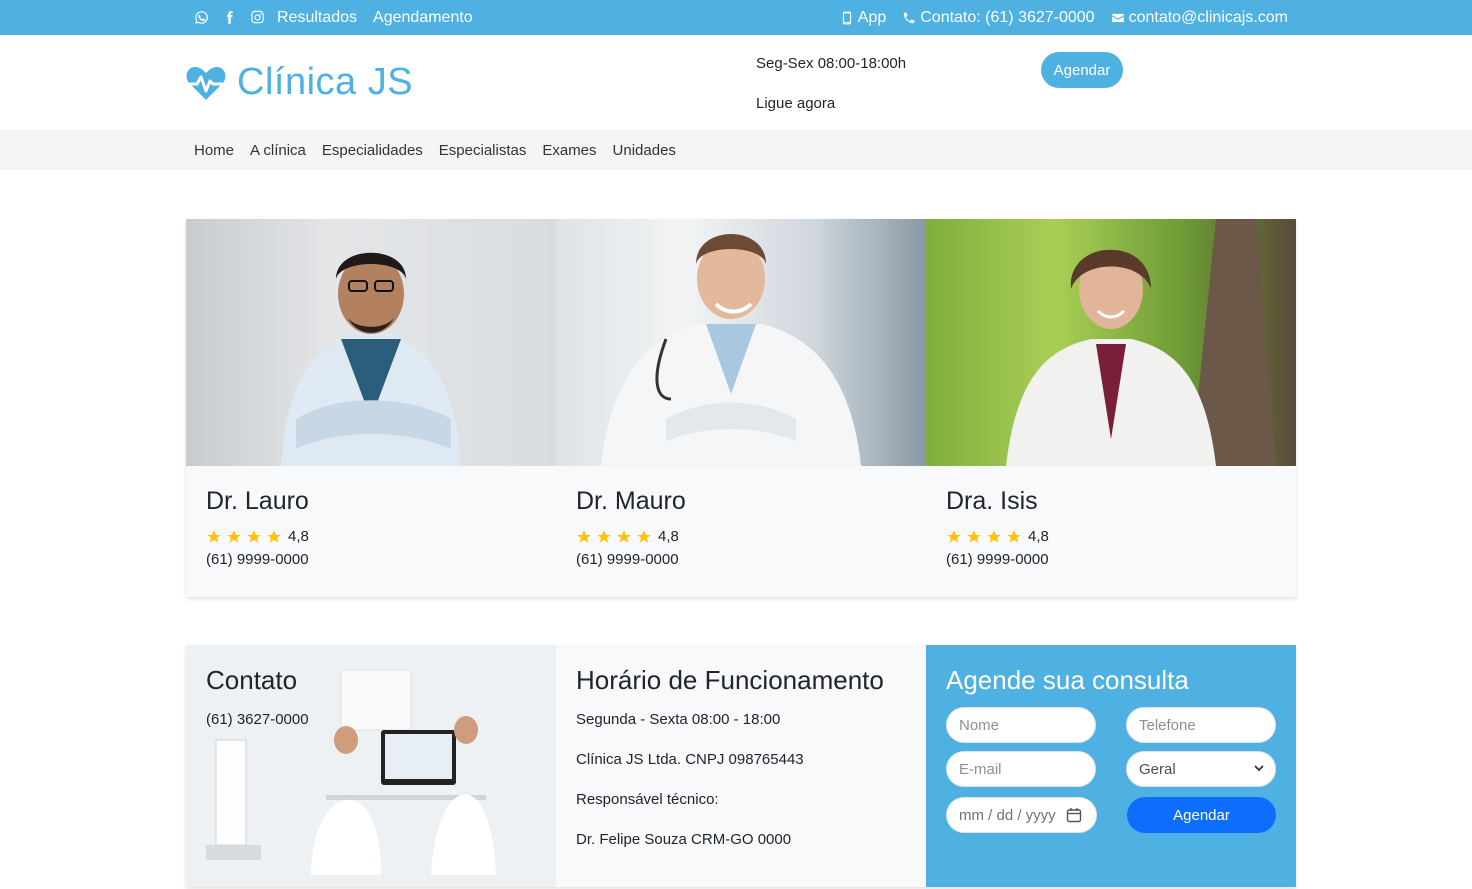 The width and height of the screenshot is (1472, 889). I want to click on email-input: E-mail, so click(1021, 769).